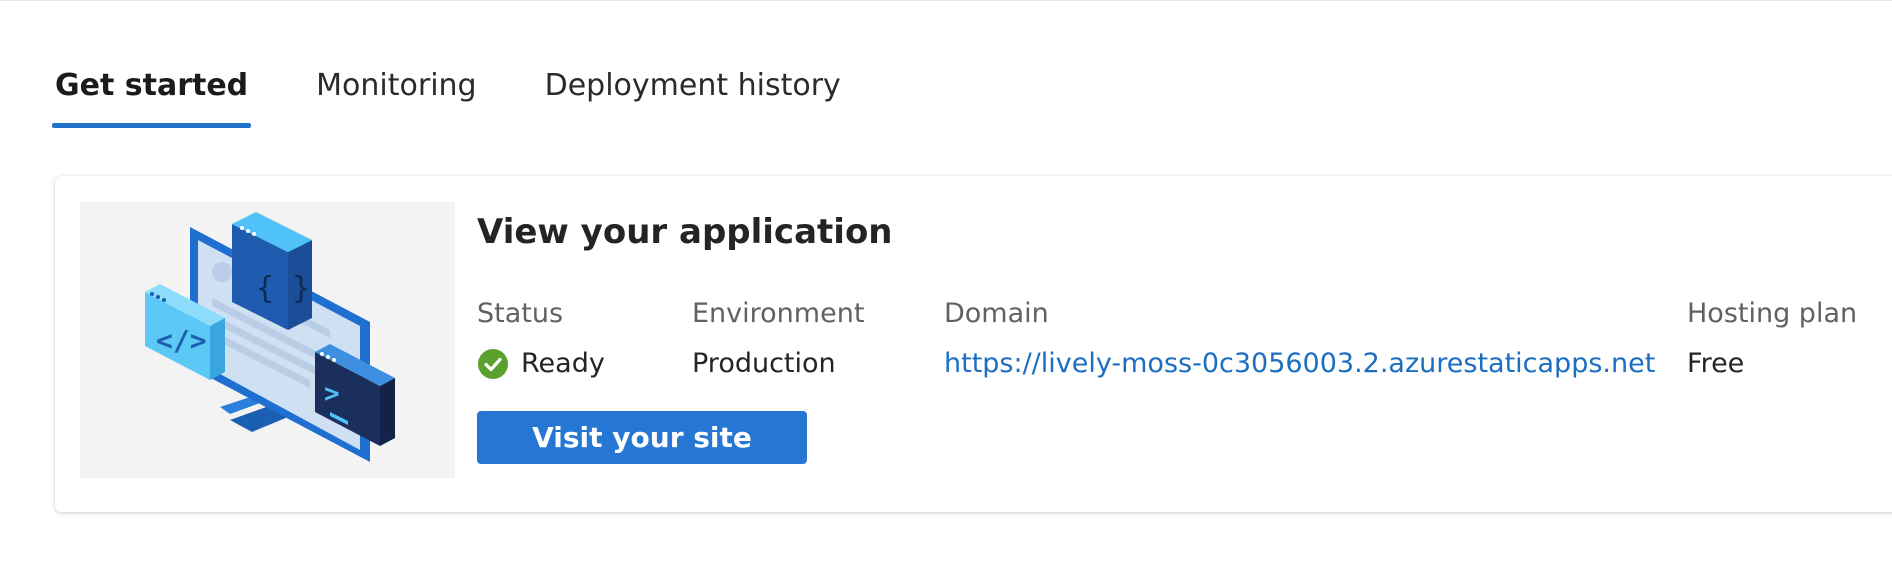  Describe the element at coordinates (778, 313) in the screenshot. I see `environment-label: Environment` at that location.